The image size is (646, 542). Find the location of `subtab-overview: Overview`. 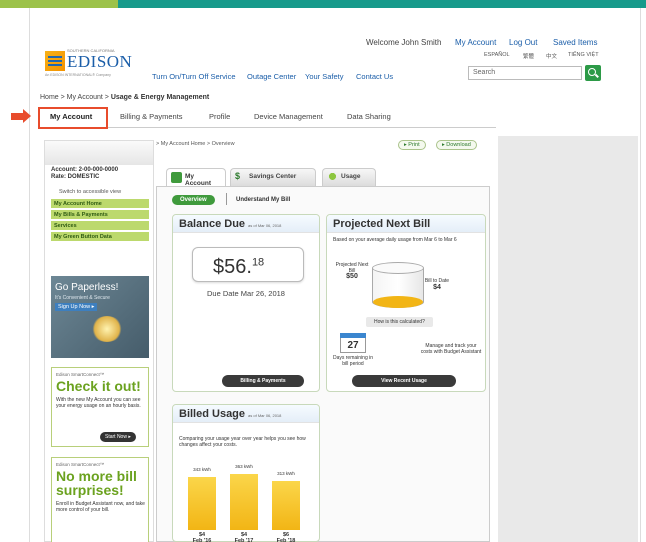

subtab-overview: Overview is located at coordinates (193, 200).